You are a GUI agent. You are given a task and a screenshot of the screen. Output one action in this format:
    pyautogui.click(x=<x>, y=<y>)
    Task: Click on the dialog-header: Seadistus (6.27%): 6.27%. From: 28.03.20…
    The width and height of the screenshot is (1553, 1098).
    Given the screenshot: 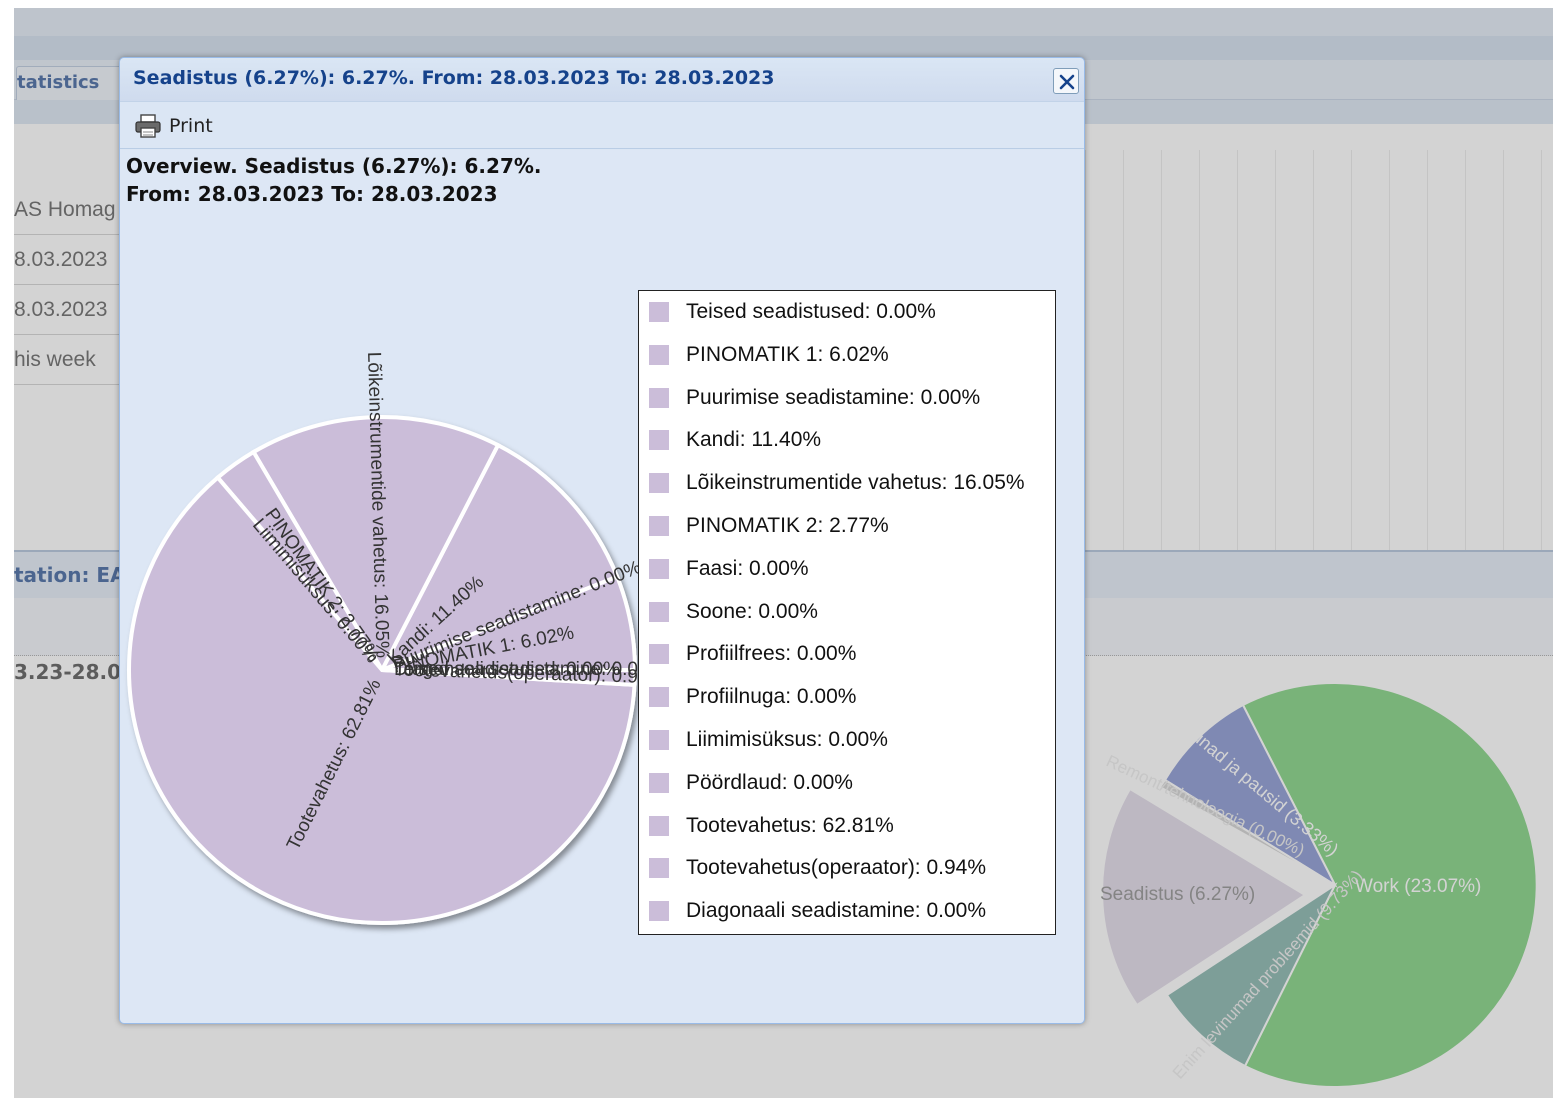 What is the action you would take?
    pyautogui.click(x=602, y=80)
    